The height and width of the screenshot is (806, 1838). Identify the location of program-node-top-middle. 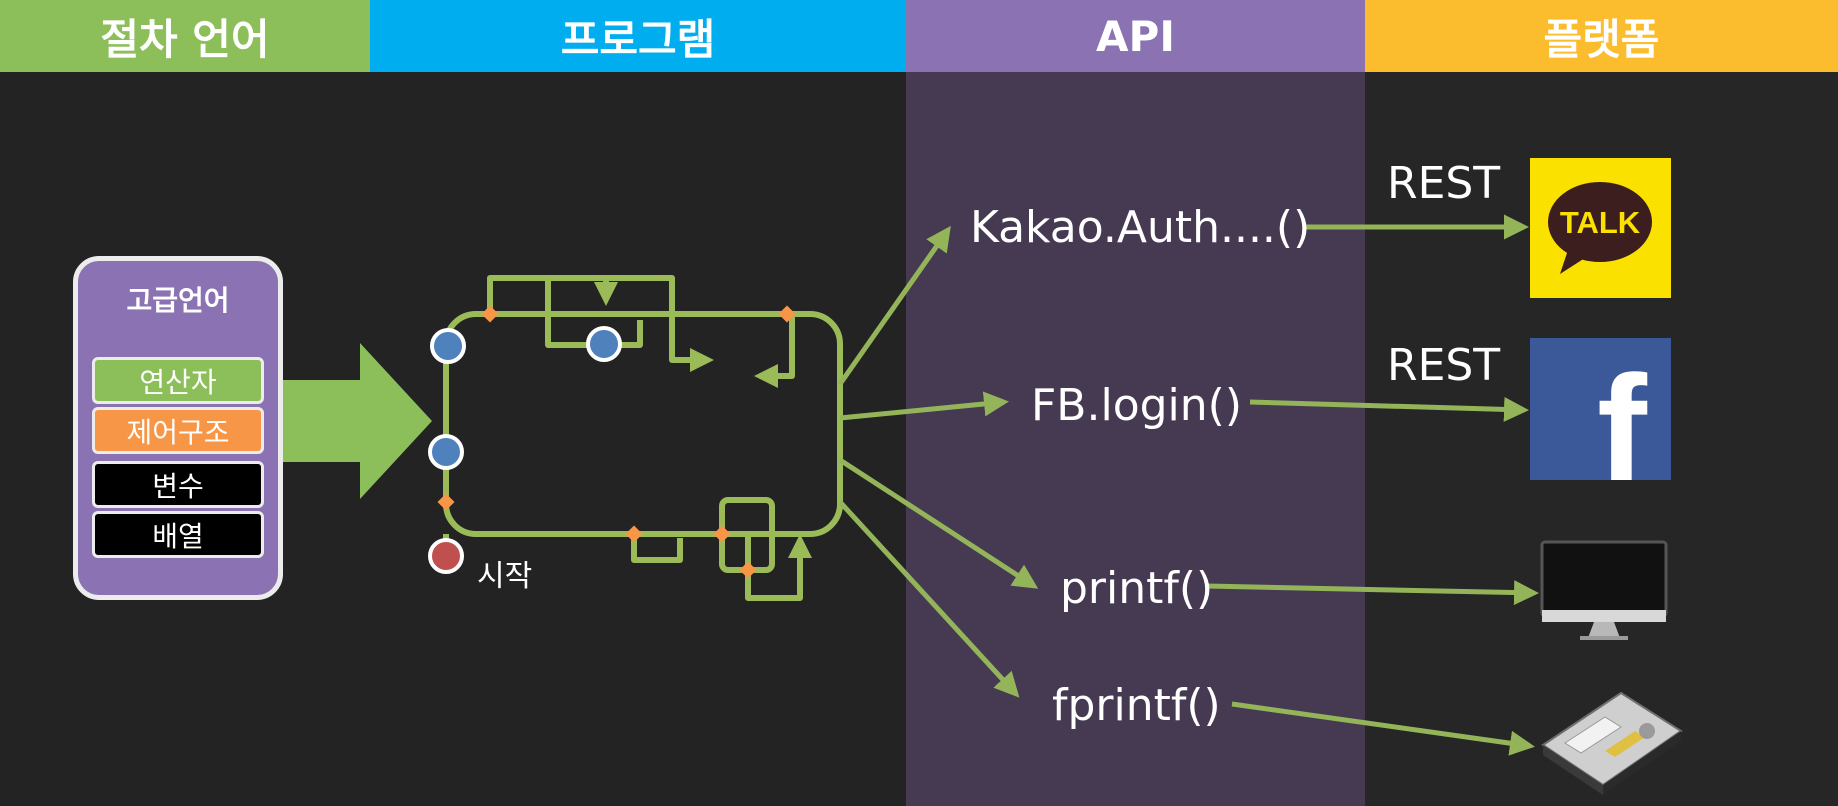
(604, 344).